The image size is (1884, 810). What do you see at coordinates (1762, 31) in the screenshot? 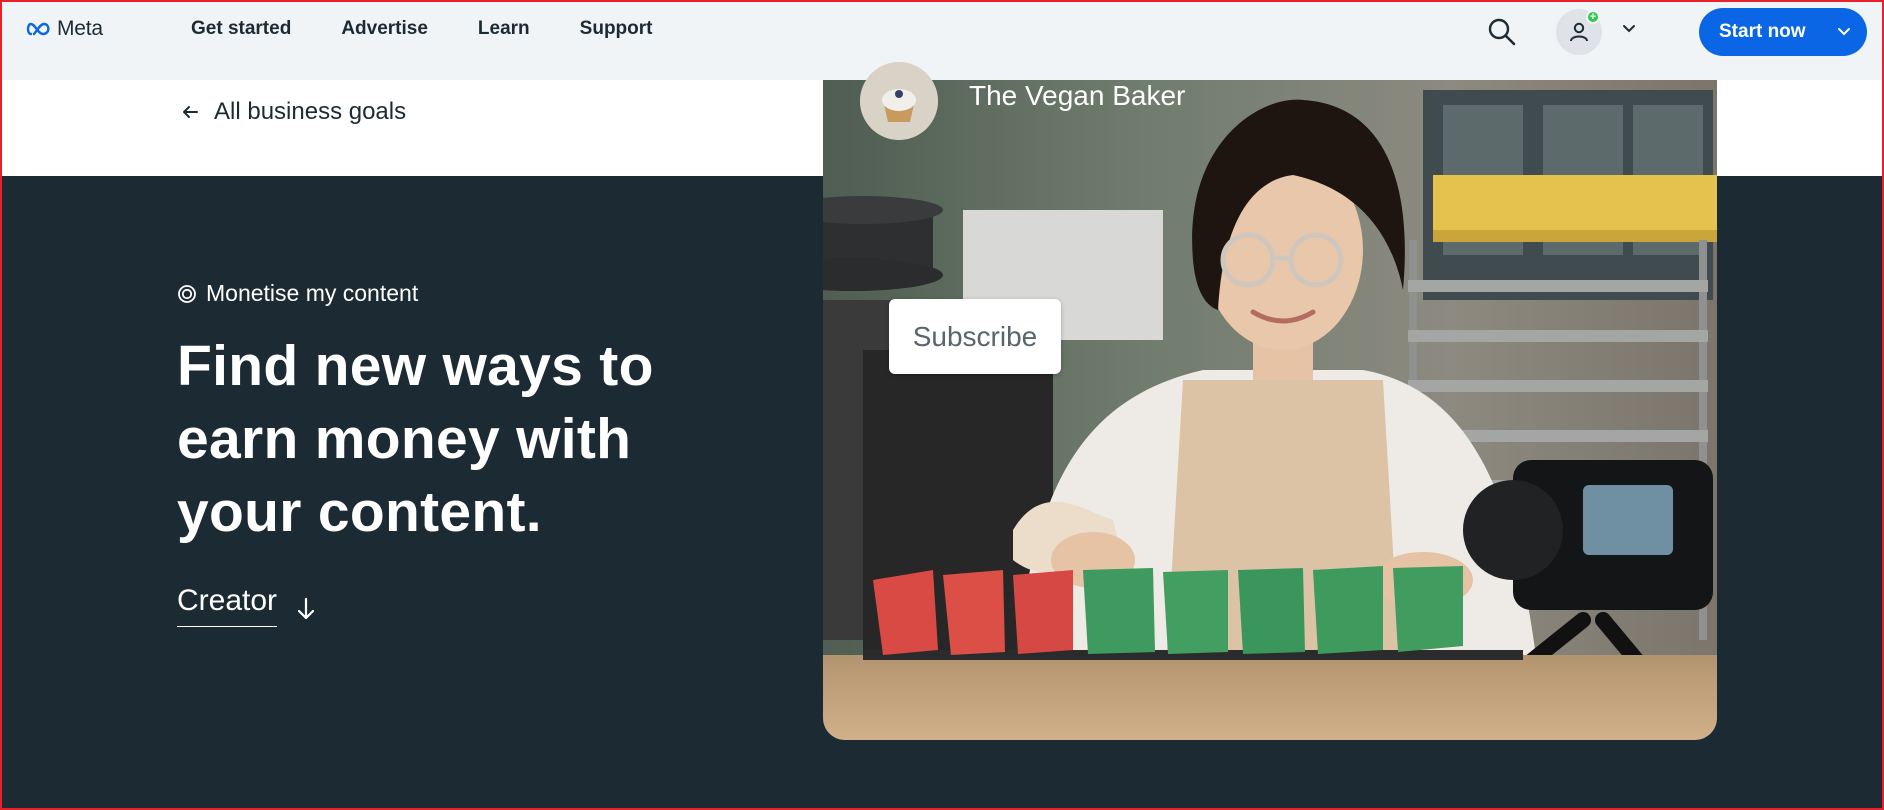
I see `start-now-label: Start now` at bounding box center [1762, 31].